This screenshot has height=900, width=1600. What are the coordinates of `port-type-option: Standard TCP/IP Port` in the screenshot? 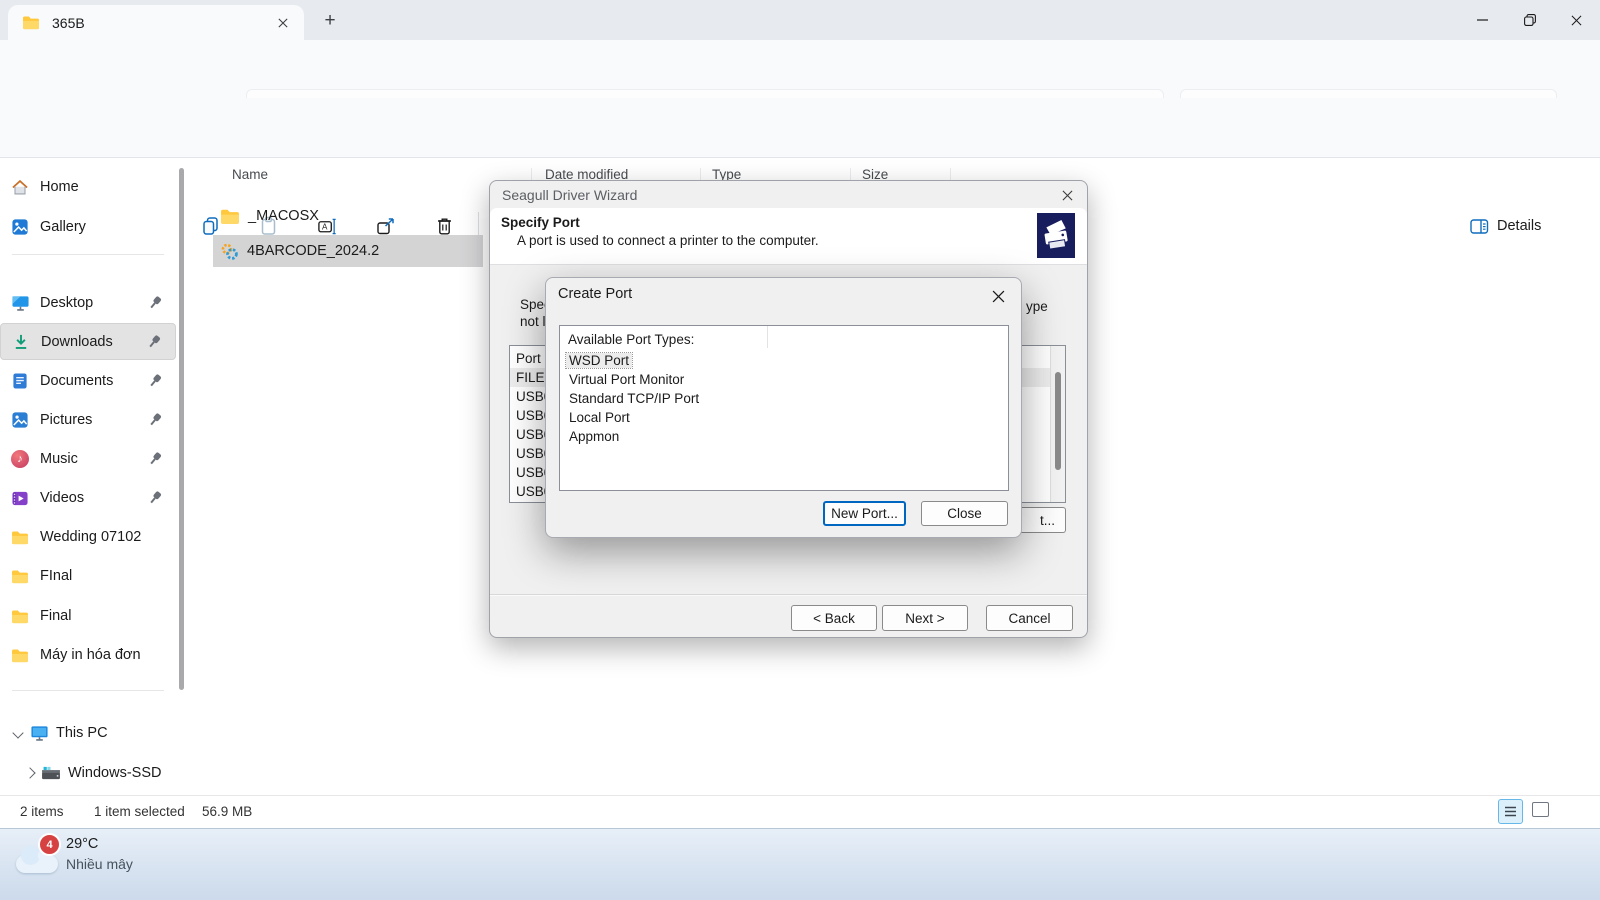 It's located at (784, 398).